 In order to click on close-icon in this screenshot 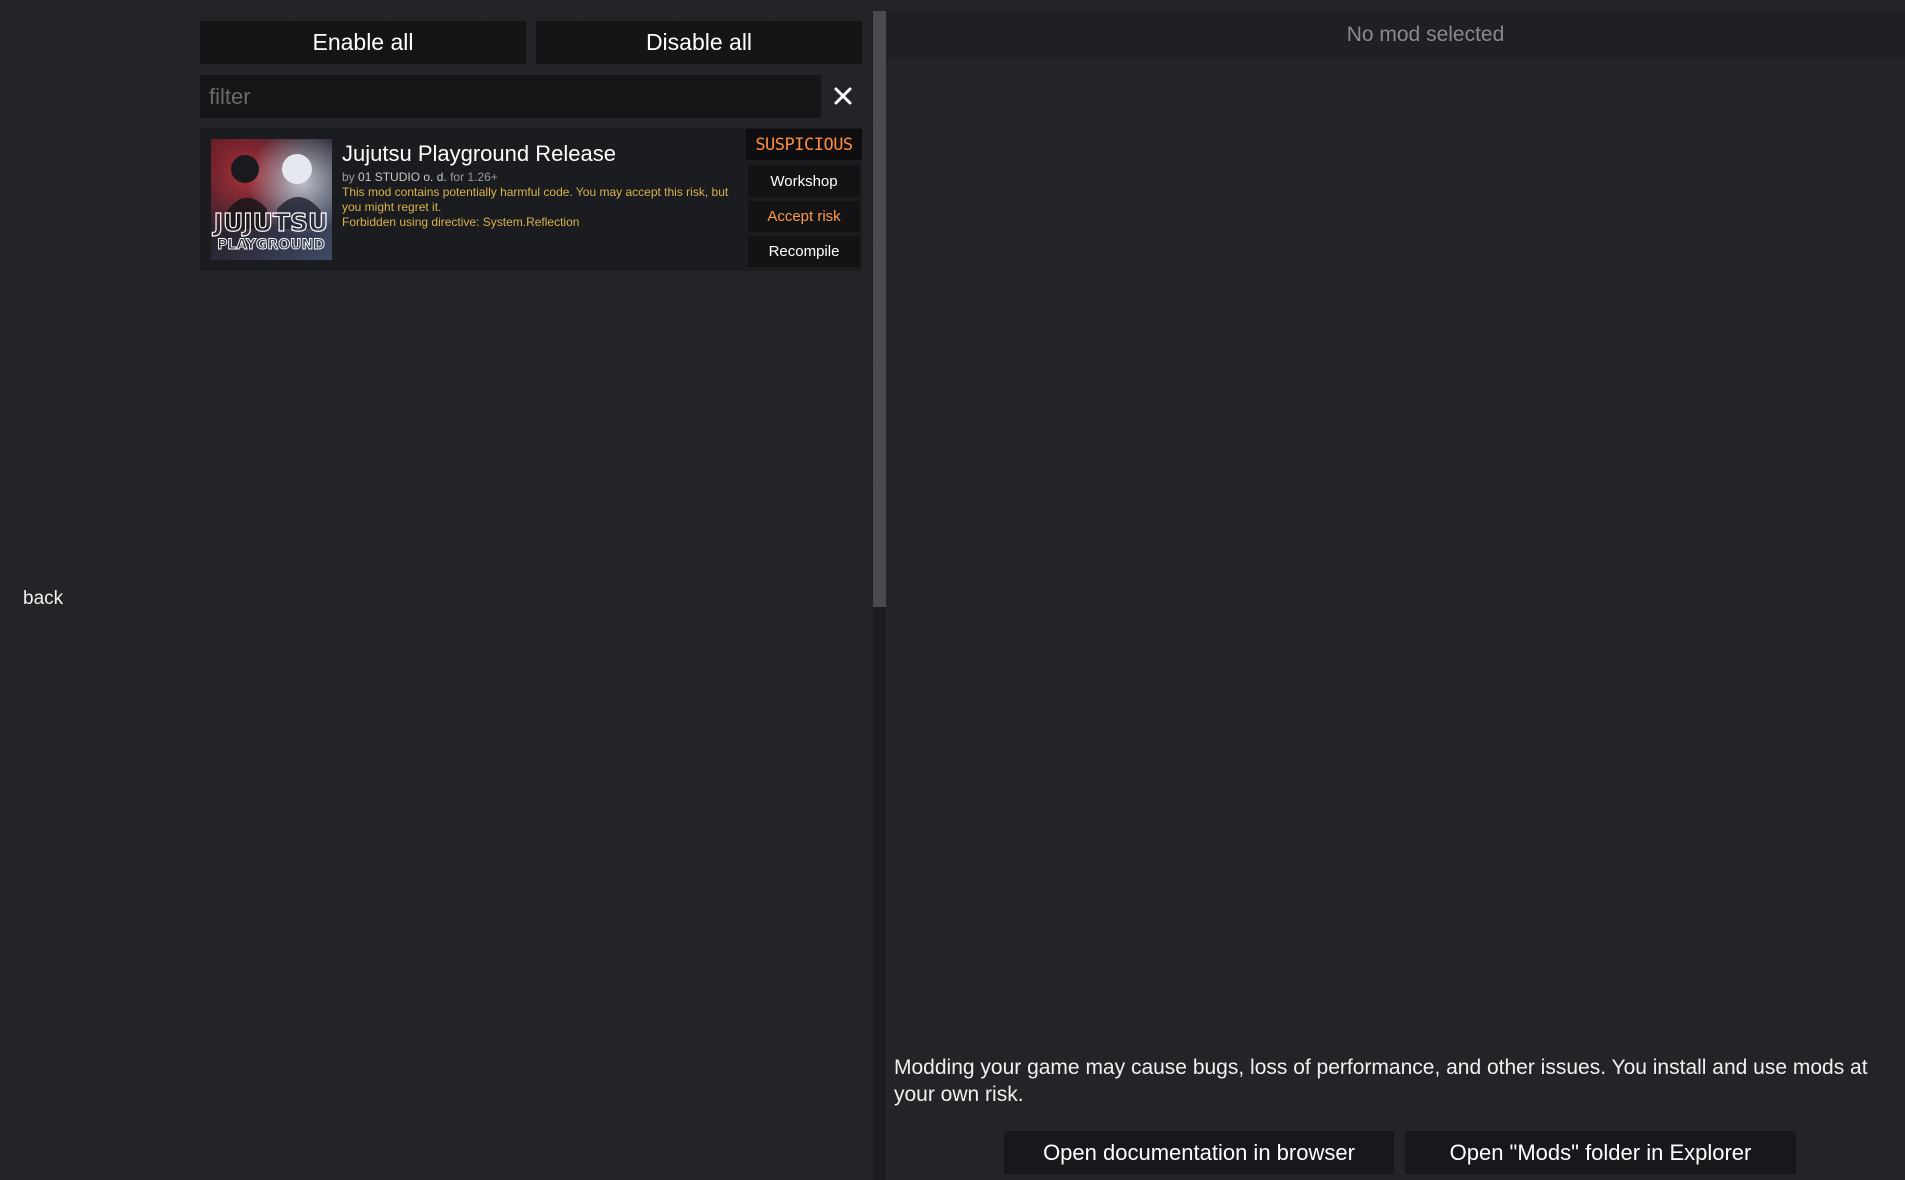, I will do `click(843, 96)`.